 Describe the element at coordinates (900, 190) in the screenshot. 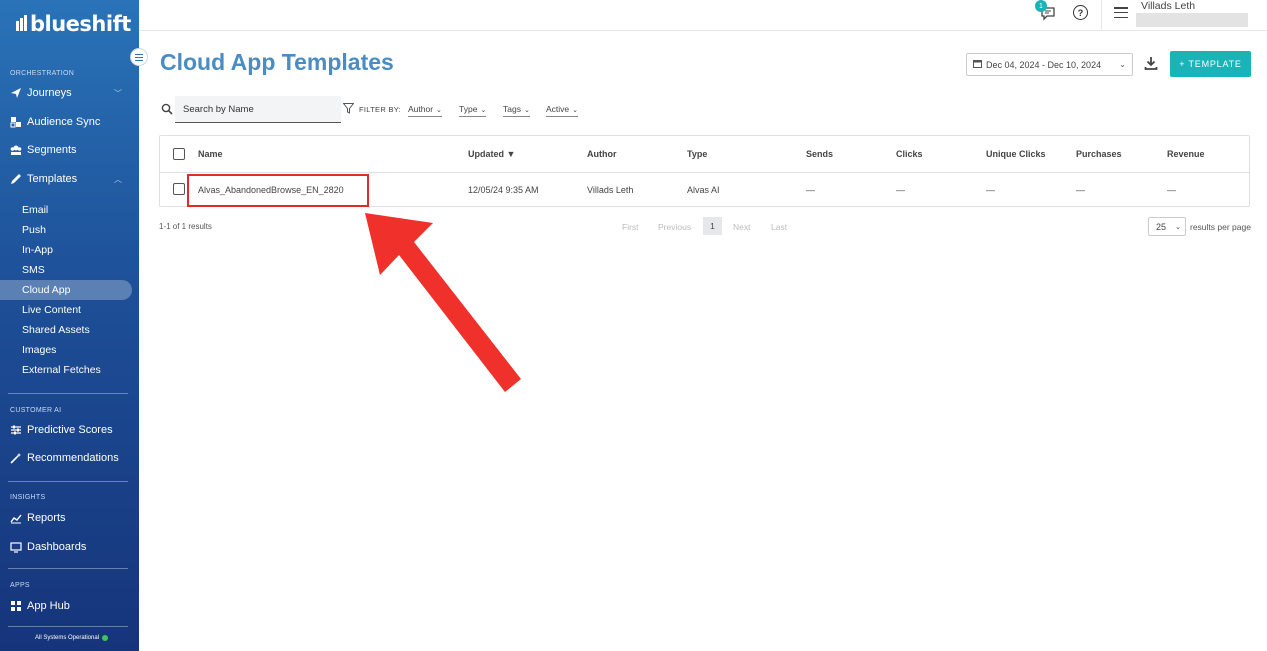

I see `cell-clicks: —` at that location.